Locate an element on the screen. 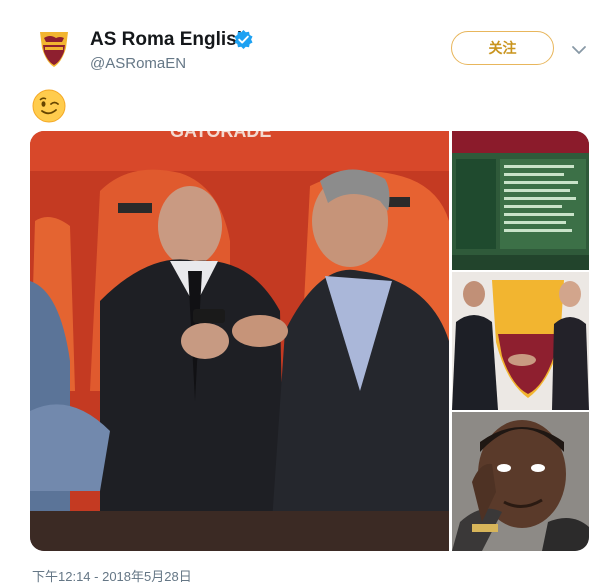 Image resolution: width=599 pixels, height=585 pixels. side-photo-crest-handshake is located at coordinates (520, 341).